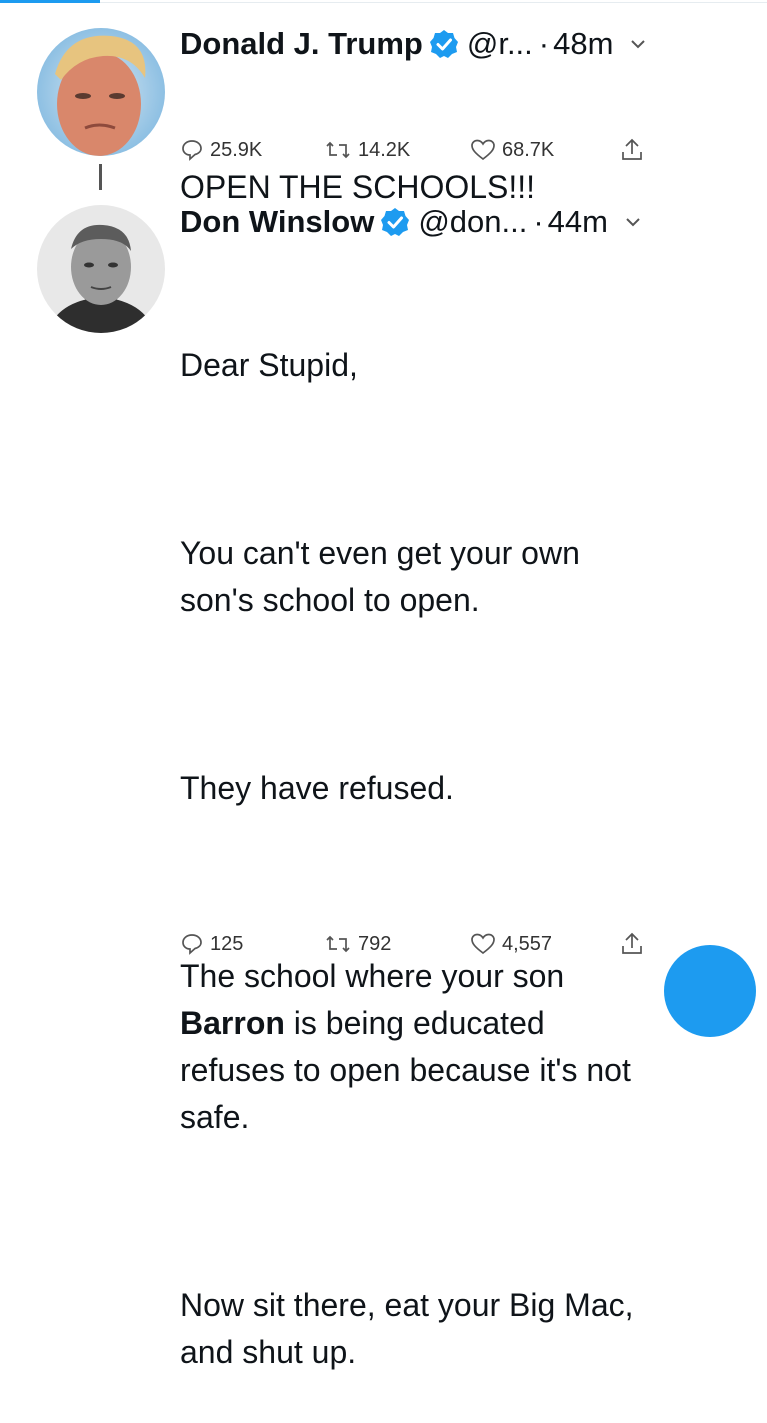 The image size is (767, 1423). I want to click on tweet-paragraph-2: They have refused., so click(317, 788).